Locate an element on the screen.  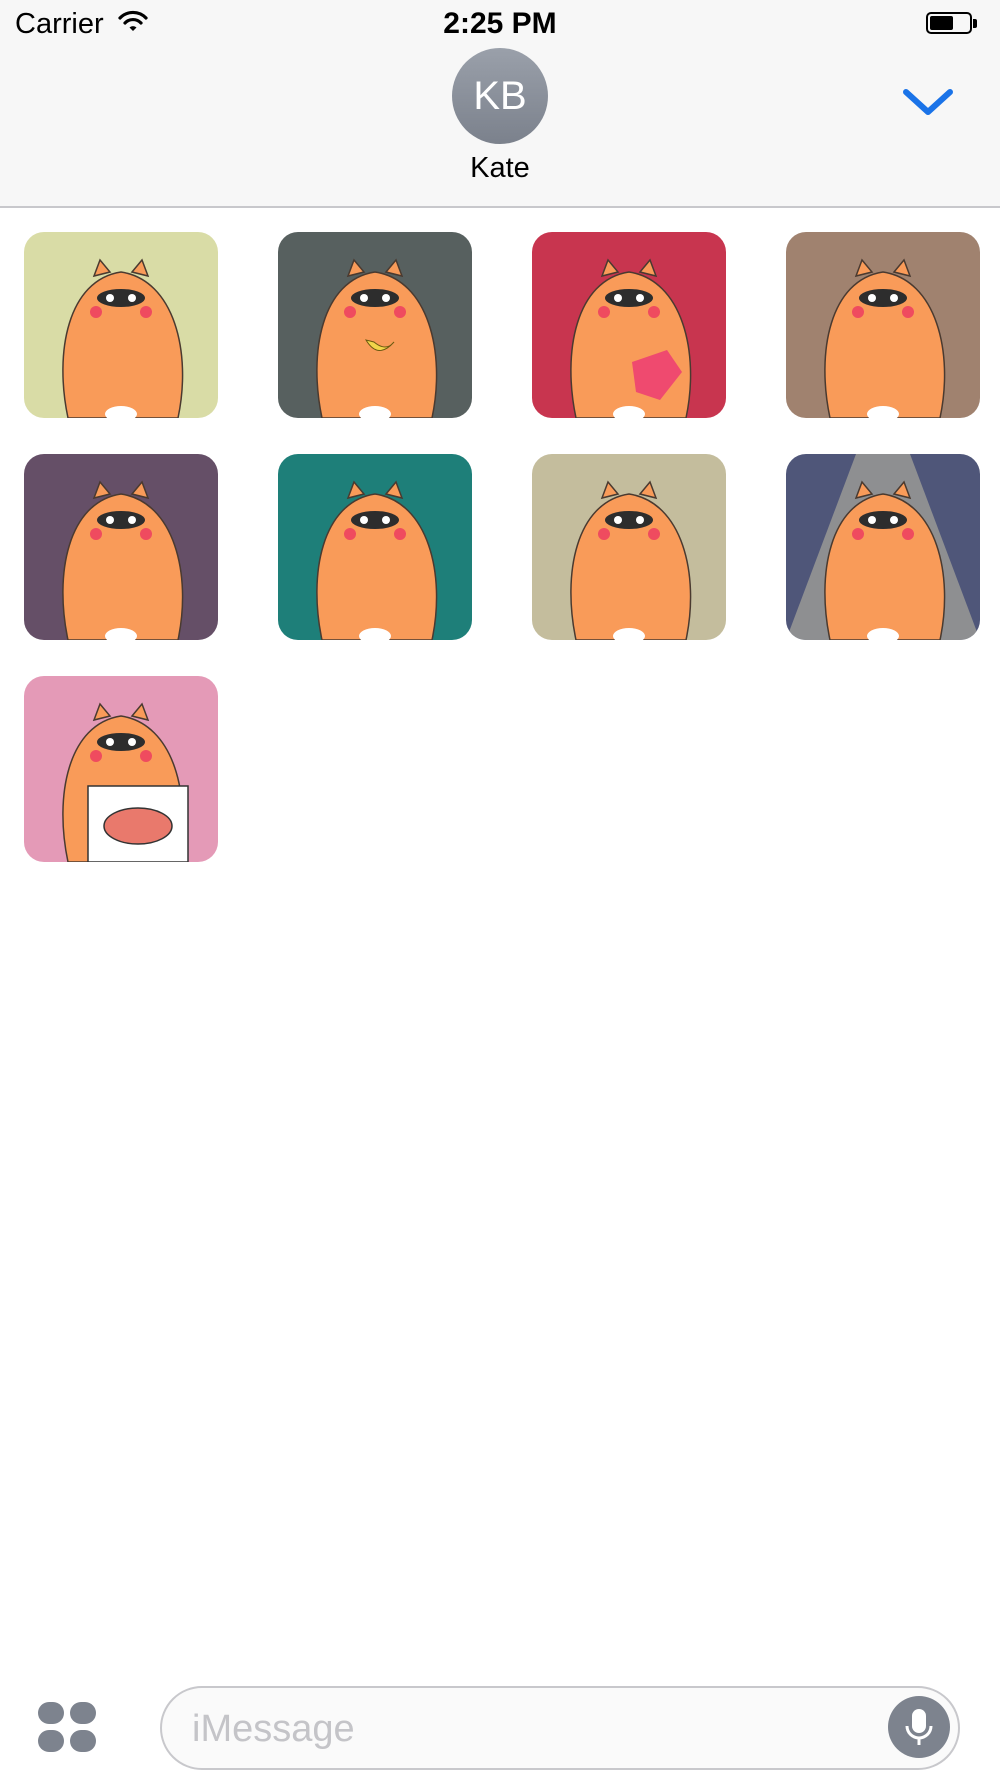
message-field is located at coordinates (560, 1728).